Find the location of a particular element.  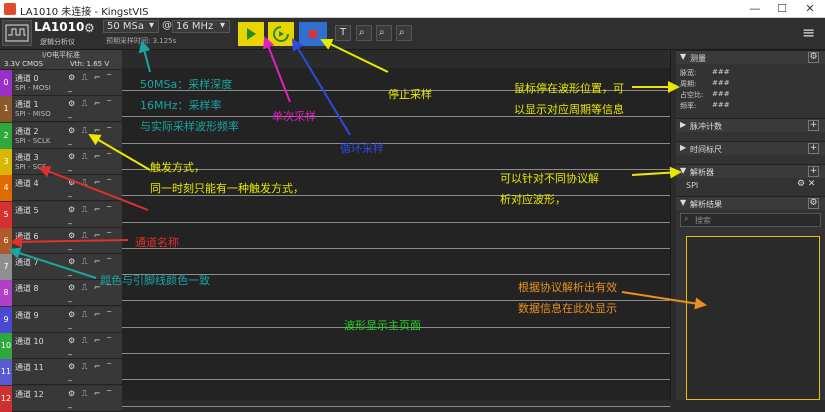

annotation-depth: 50MSa：采样深度 is located at coordinates (186, 84).